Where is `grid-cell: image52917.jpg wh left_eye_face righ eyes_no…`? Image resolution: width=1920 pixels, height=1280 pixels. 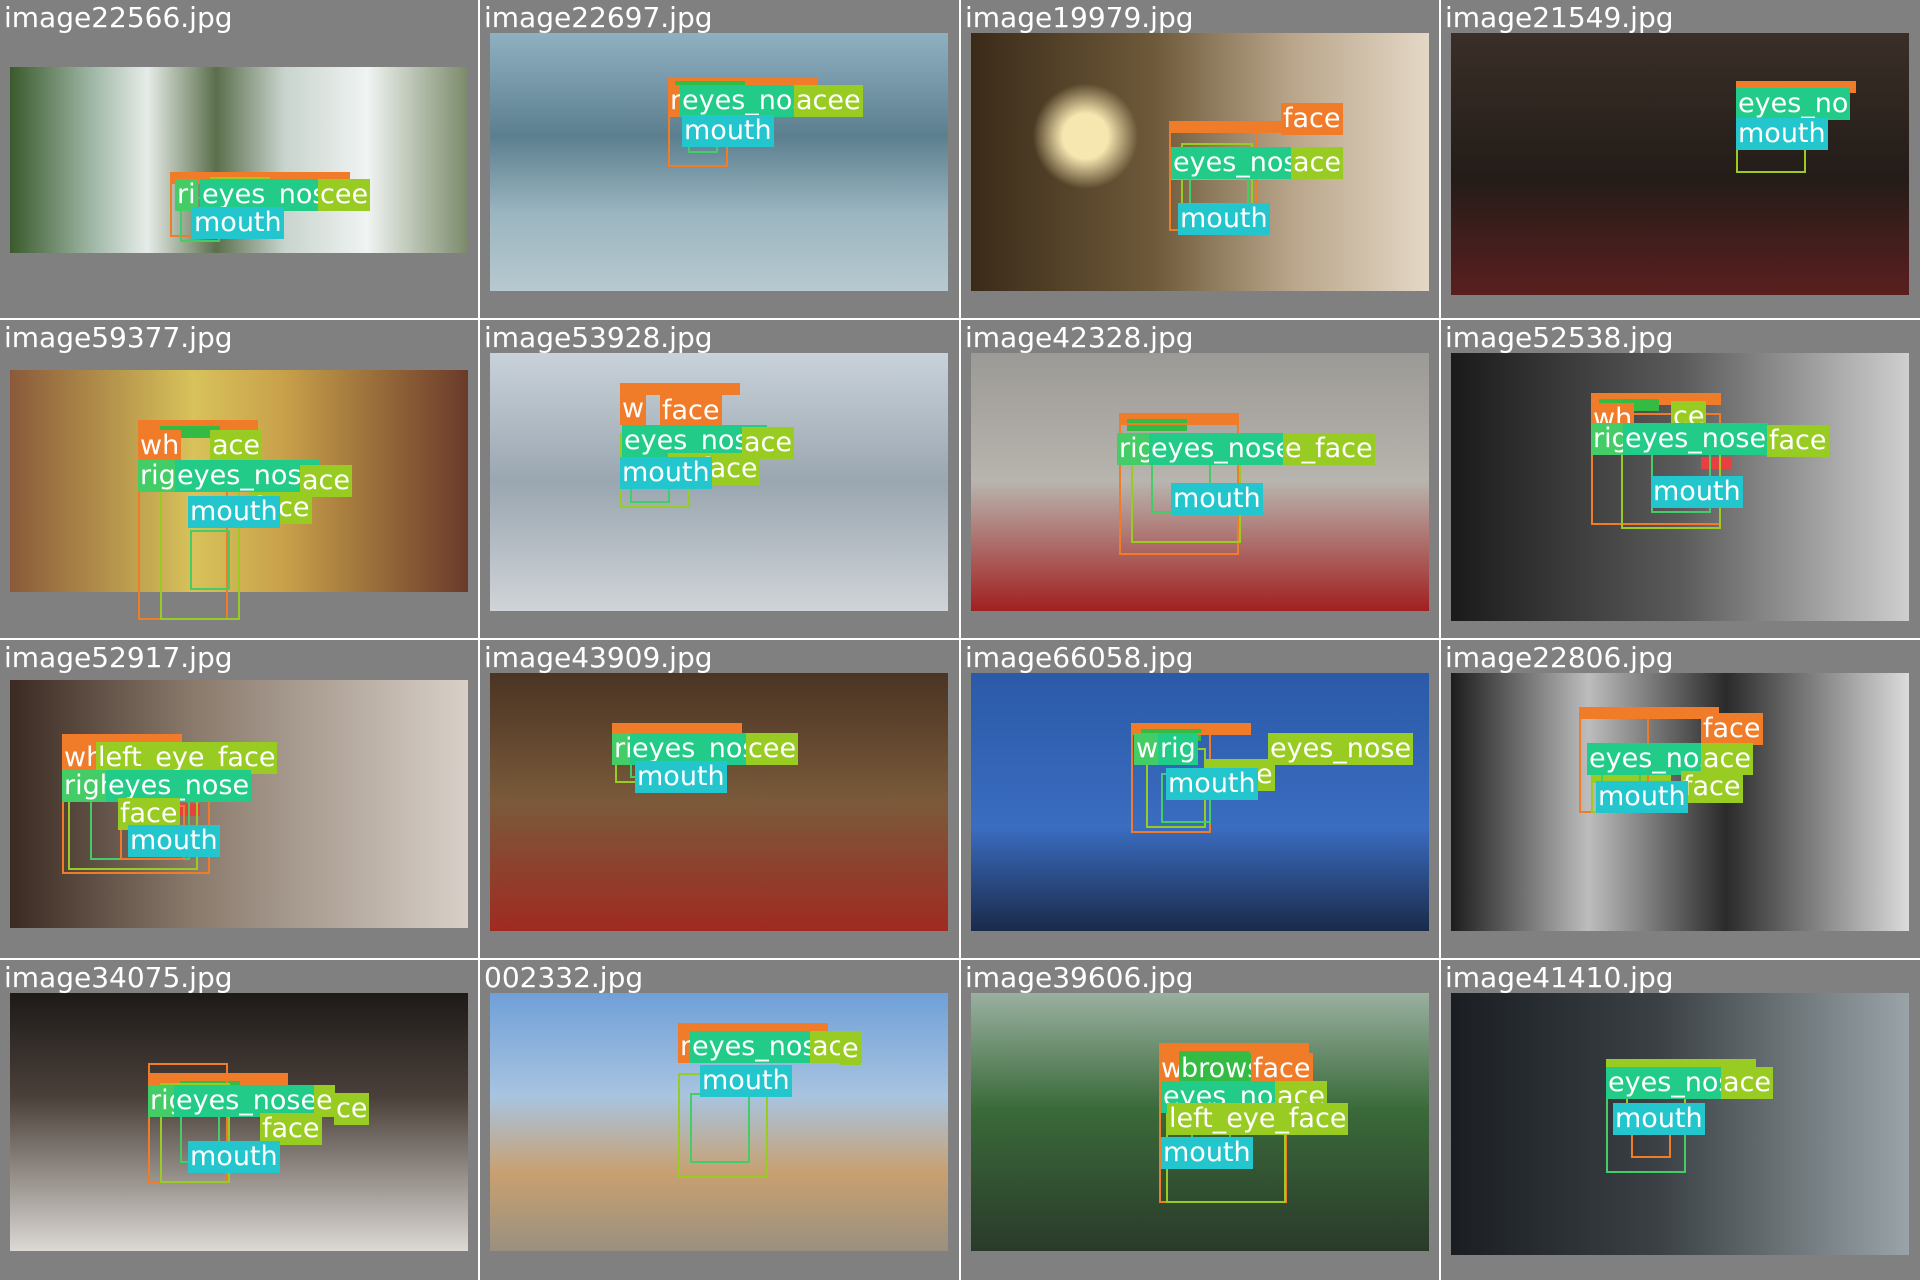 grid-cell: image52917.jpg wh left_eye_face righ eyes_no… is located at coordinates (239, 799).